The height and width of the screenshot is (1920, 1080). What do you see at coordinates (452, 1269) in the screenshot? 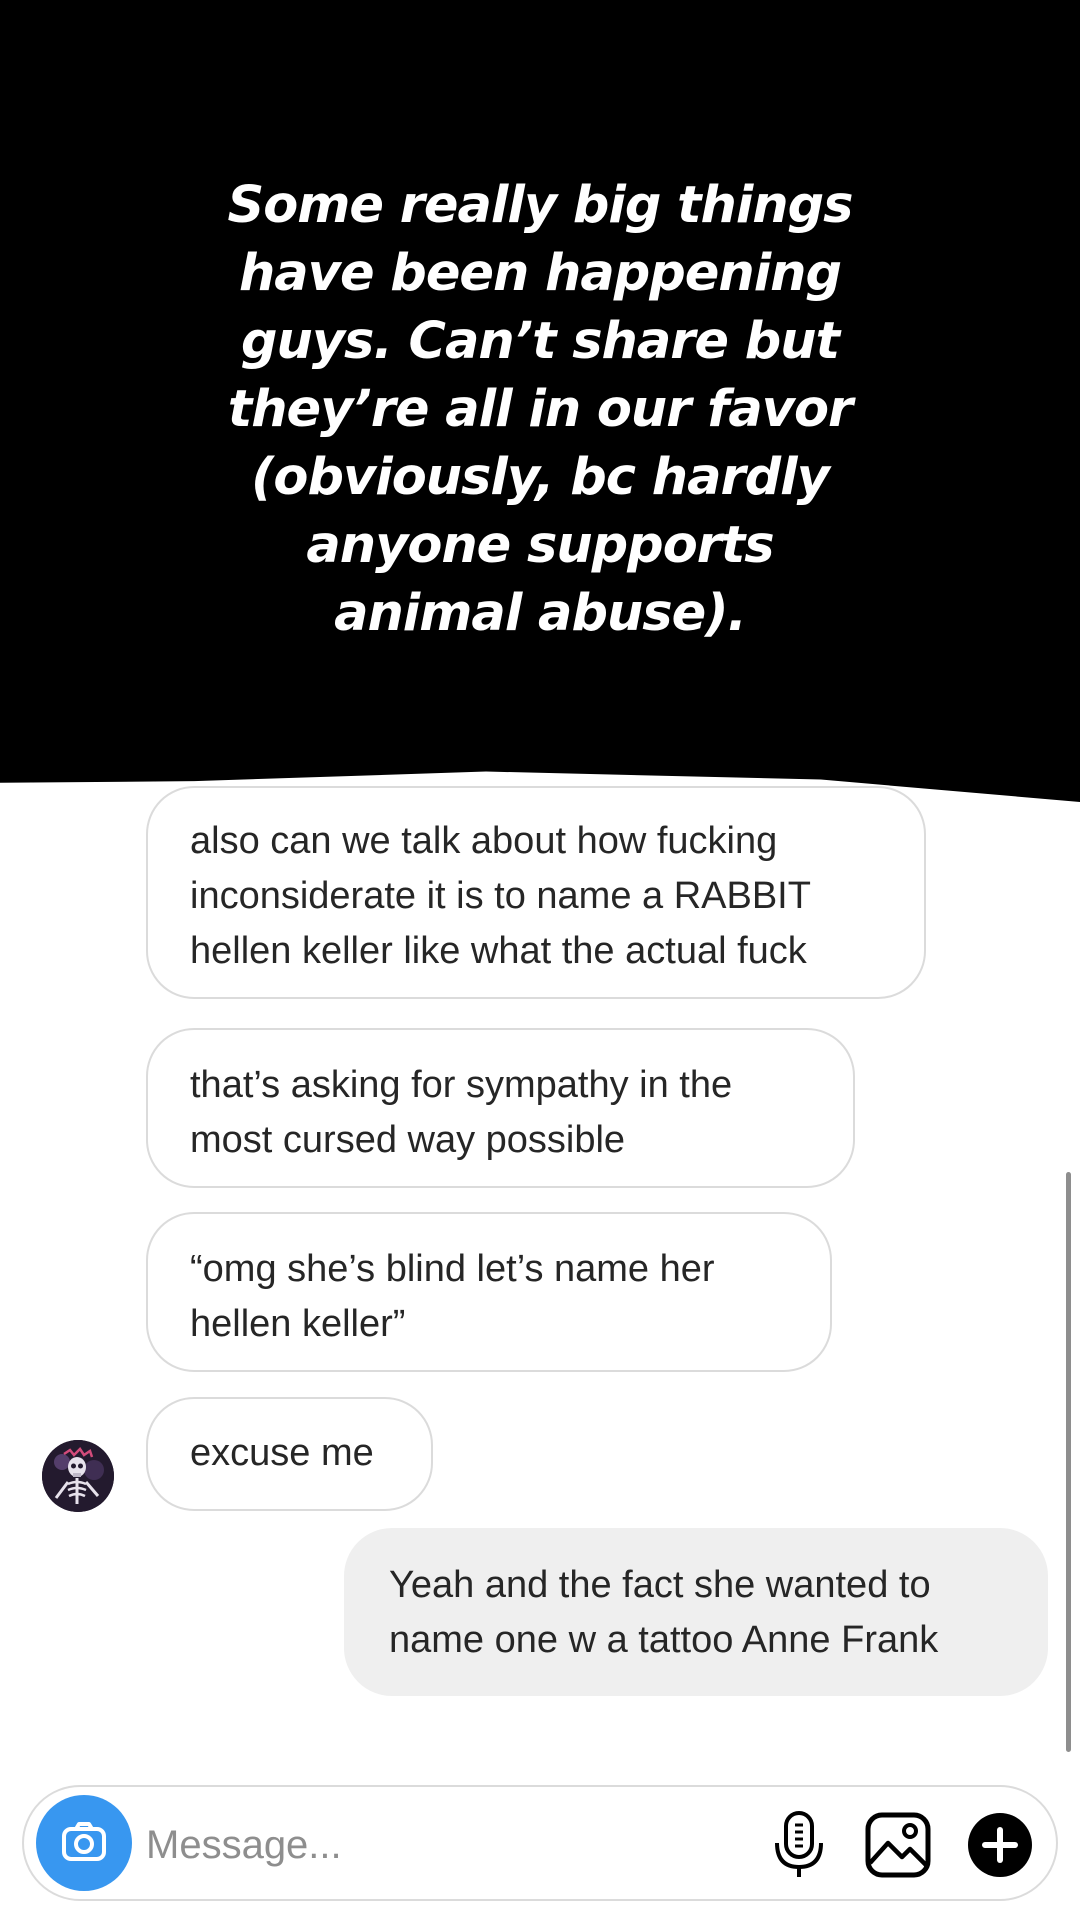
I see `message-text-line: “omg she’s blind let’s name her` at bounding box center [452, 1269].